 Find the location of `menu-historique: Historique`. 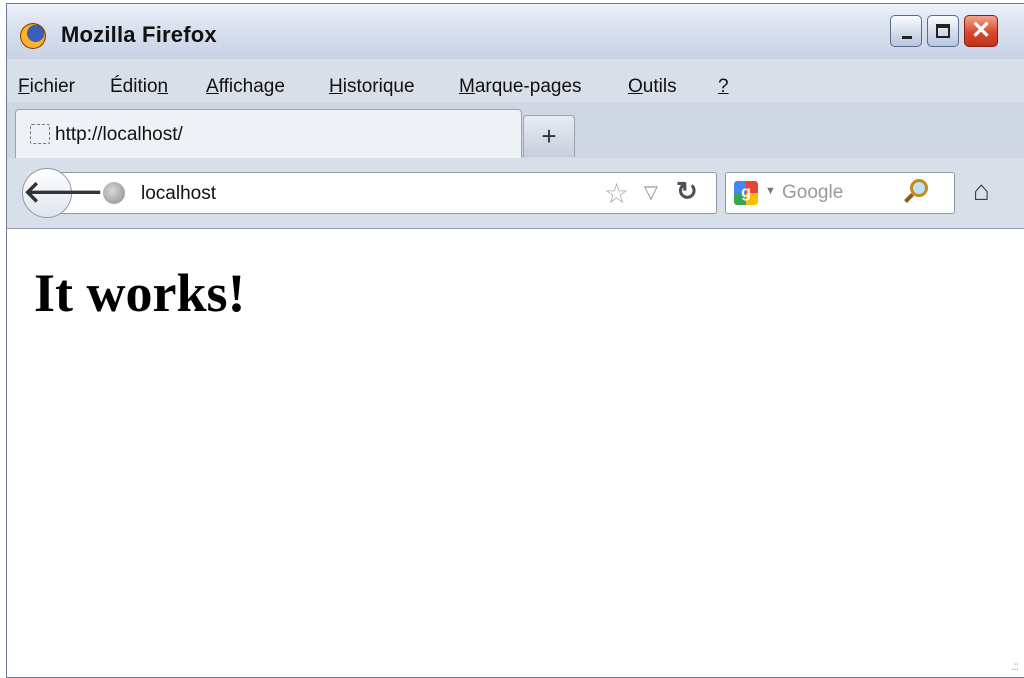

menu-historique: Historique is located at coordinates (372, 87).